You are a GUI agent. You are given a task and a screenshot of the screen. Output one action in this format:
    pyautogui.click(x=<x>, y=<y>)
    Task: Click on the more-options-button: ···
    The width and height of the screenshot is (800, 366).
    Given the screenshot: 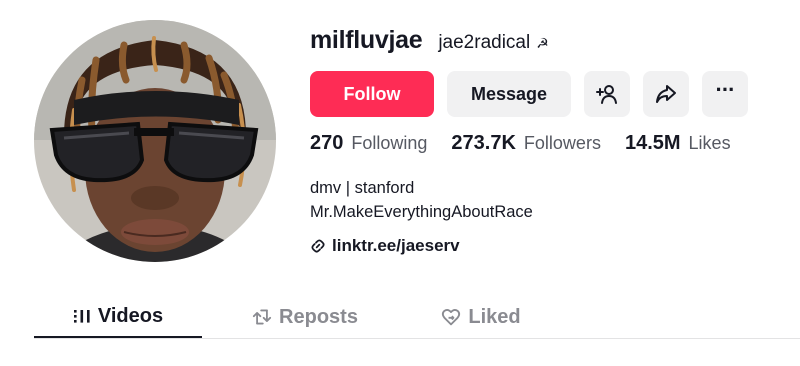 What is the action you would take?
    pyautogui.click(x=725, y=94)
    